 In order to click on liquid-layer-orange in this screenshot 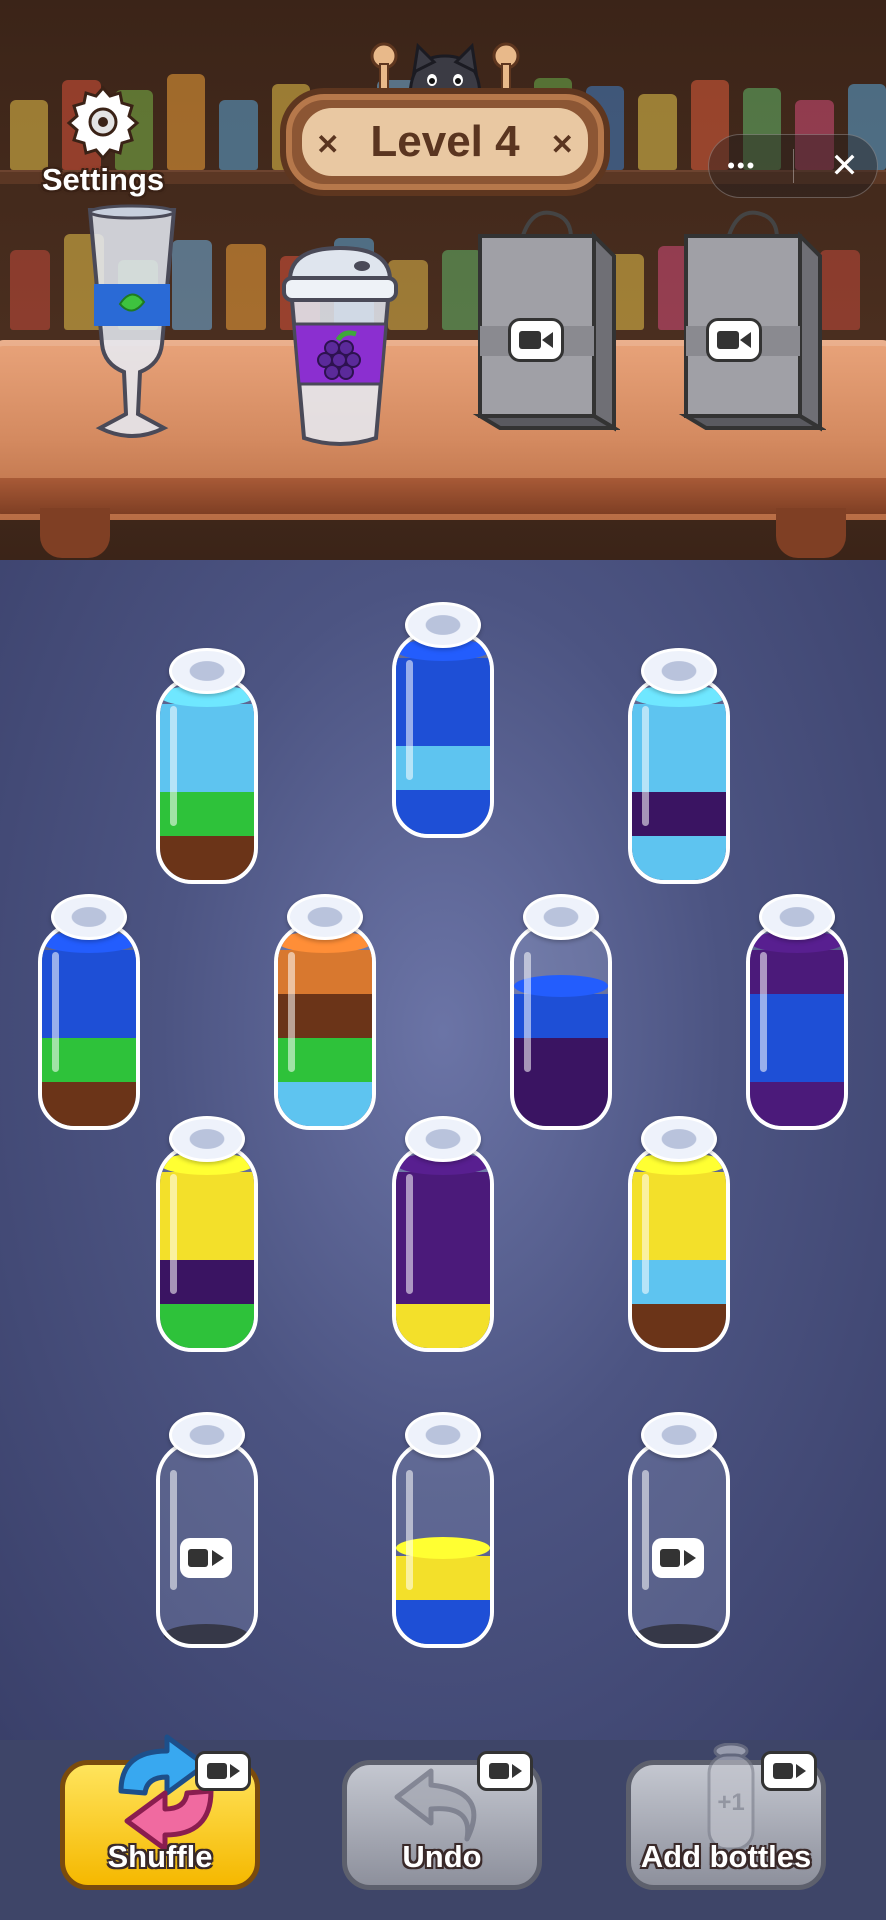, I will do `click(325, 972)`.